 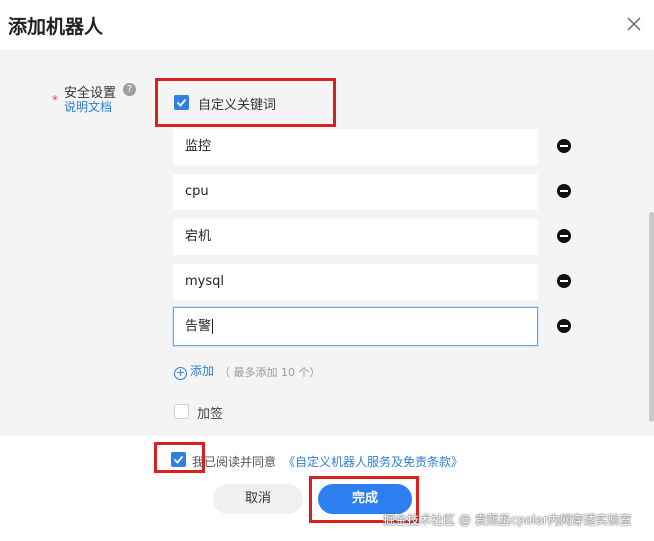 What do you see at coordinates (373, 461) in the screenshot?
I see `agreement-link: 《自定义机器人服务及免责条款》` at bounding box center [373, 461].